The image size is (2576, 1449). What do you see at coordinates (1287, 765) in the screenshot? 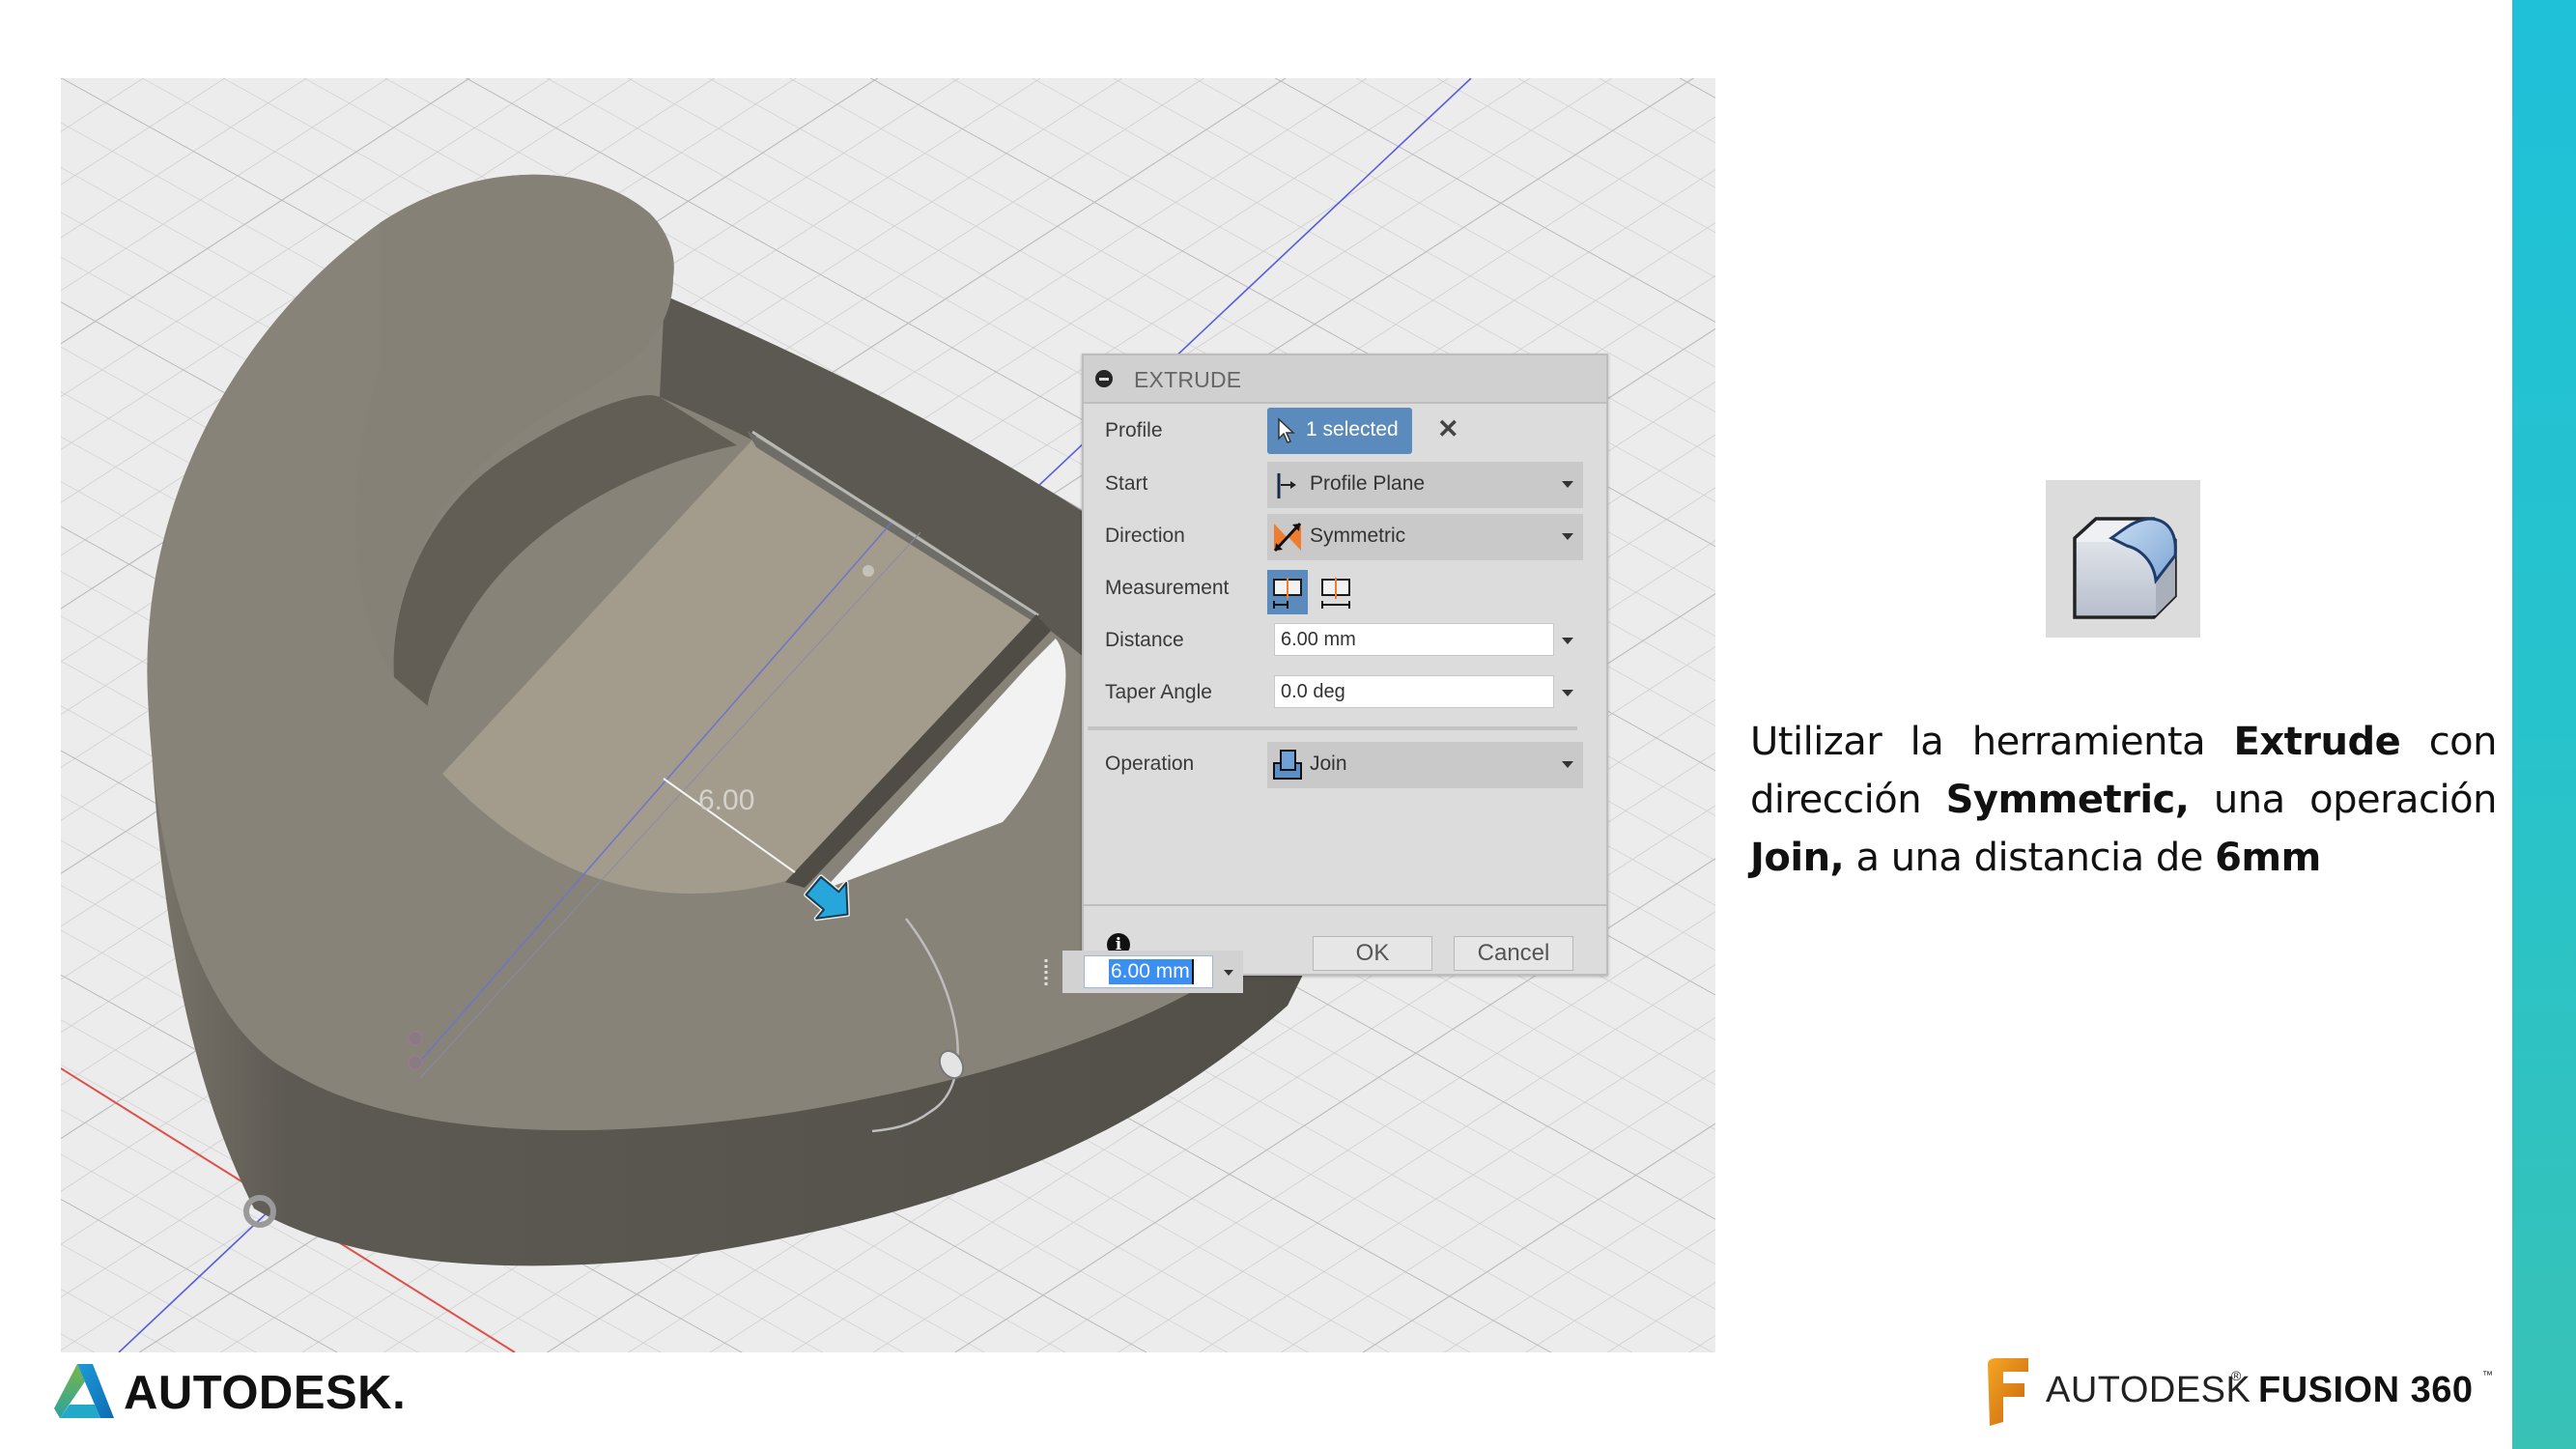
I see `join-operation-icon` at bounding box center [1287, 765].